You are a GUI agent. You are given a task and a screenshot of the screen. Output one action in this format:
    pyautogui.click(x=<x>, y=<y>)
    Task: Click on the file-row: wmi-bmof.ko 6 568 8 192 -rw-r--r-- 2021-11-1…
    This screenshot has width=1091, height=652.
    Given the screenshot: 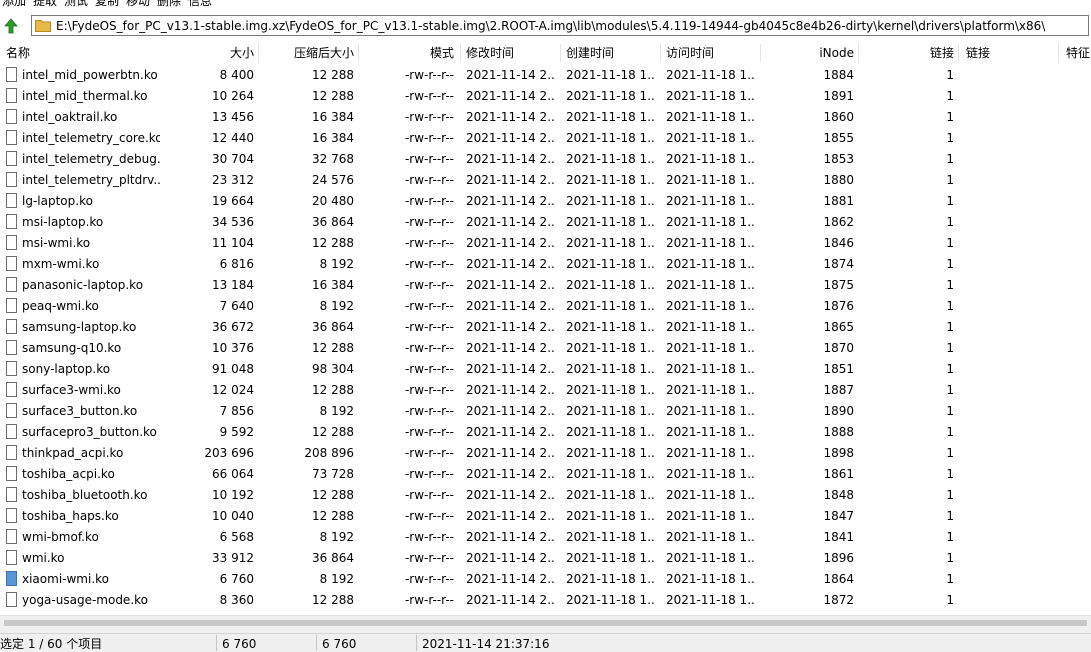 What is the action you would take?
    pyautogui.click(x=545, y=537)
    